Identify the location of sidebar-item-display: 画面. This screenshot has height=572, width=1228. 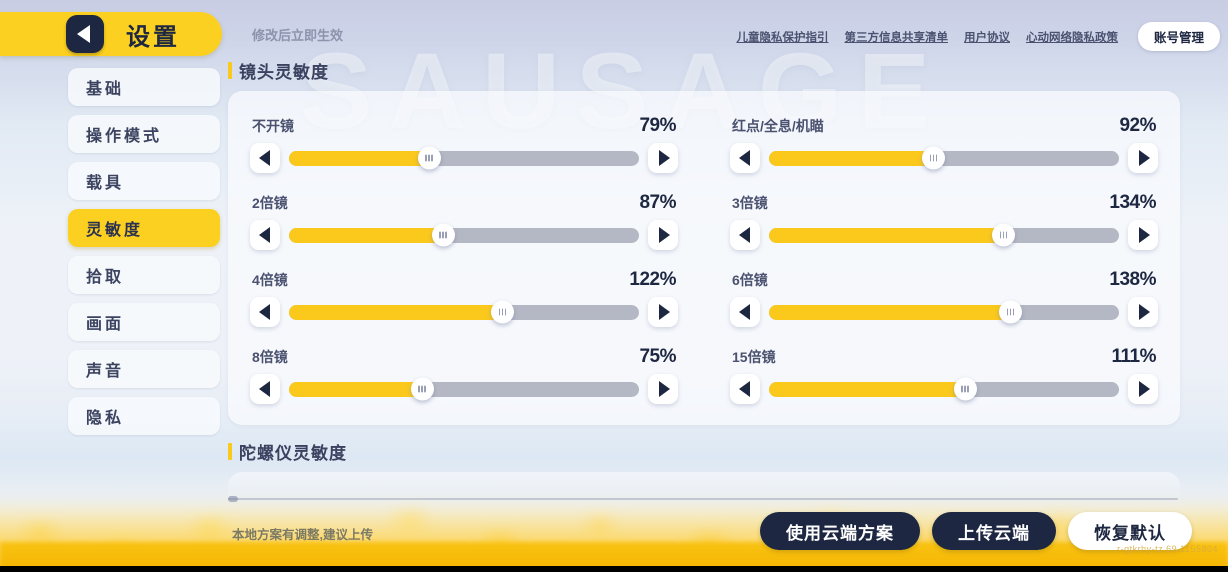
(144, 322).